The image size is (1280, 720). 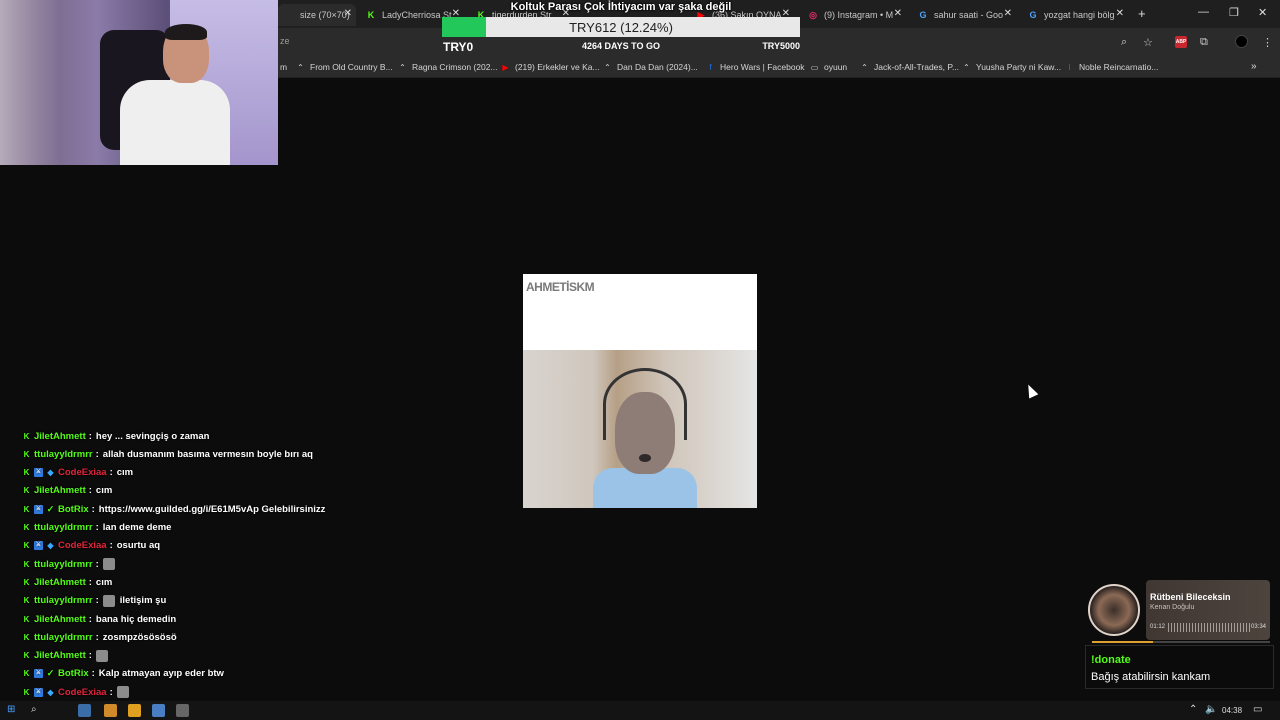 What do you see at coordinates (923, 15) in the screenshot?
I see `google-tab-icon: G` at bounding box center [923, 15].